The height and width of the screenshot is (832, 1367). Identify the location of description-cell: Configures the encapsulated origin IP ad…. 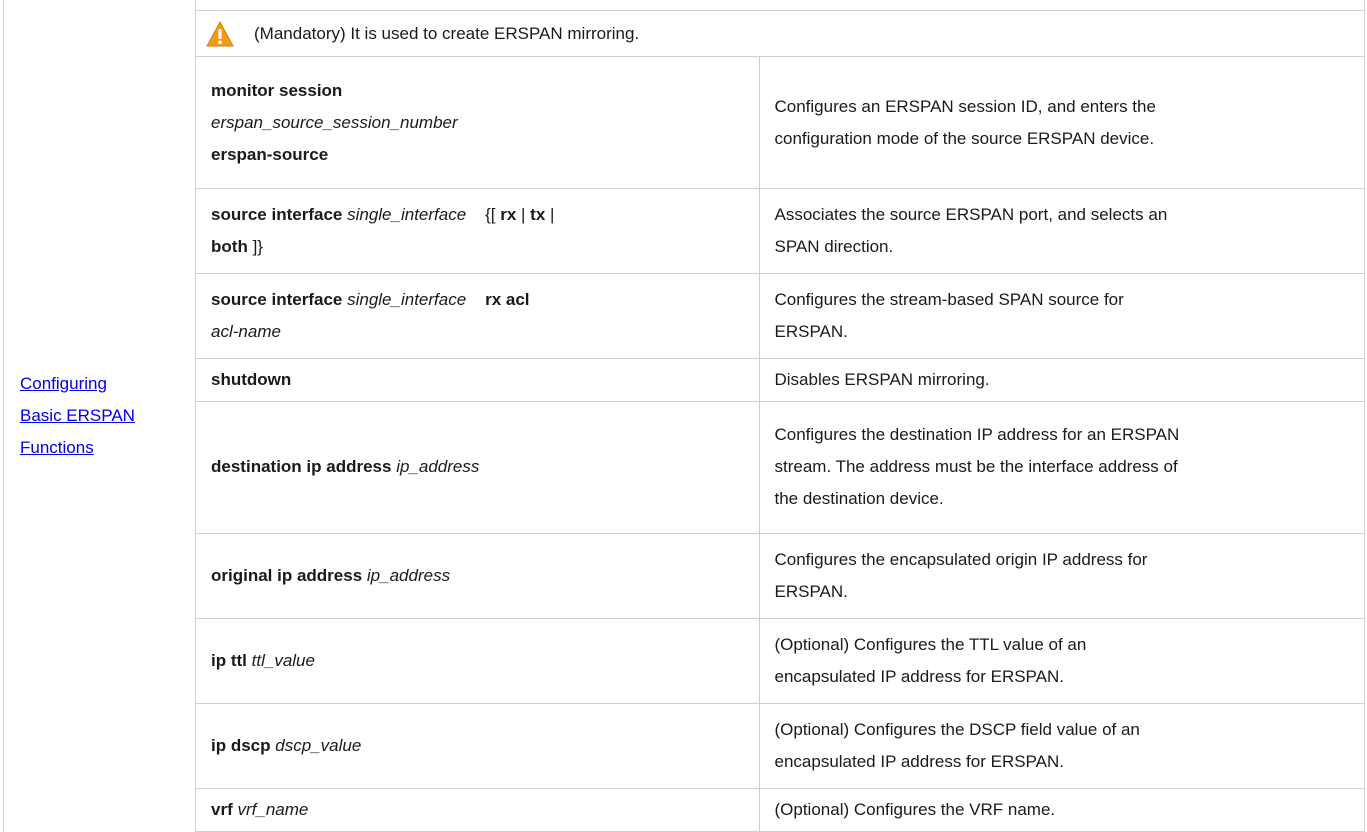
(1061, 575).